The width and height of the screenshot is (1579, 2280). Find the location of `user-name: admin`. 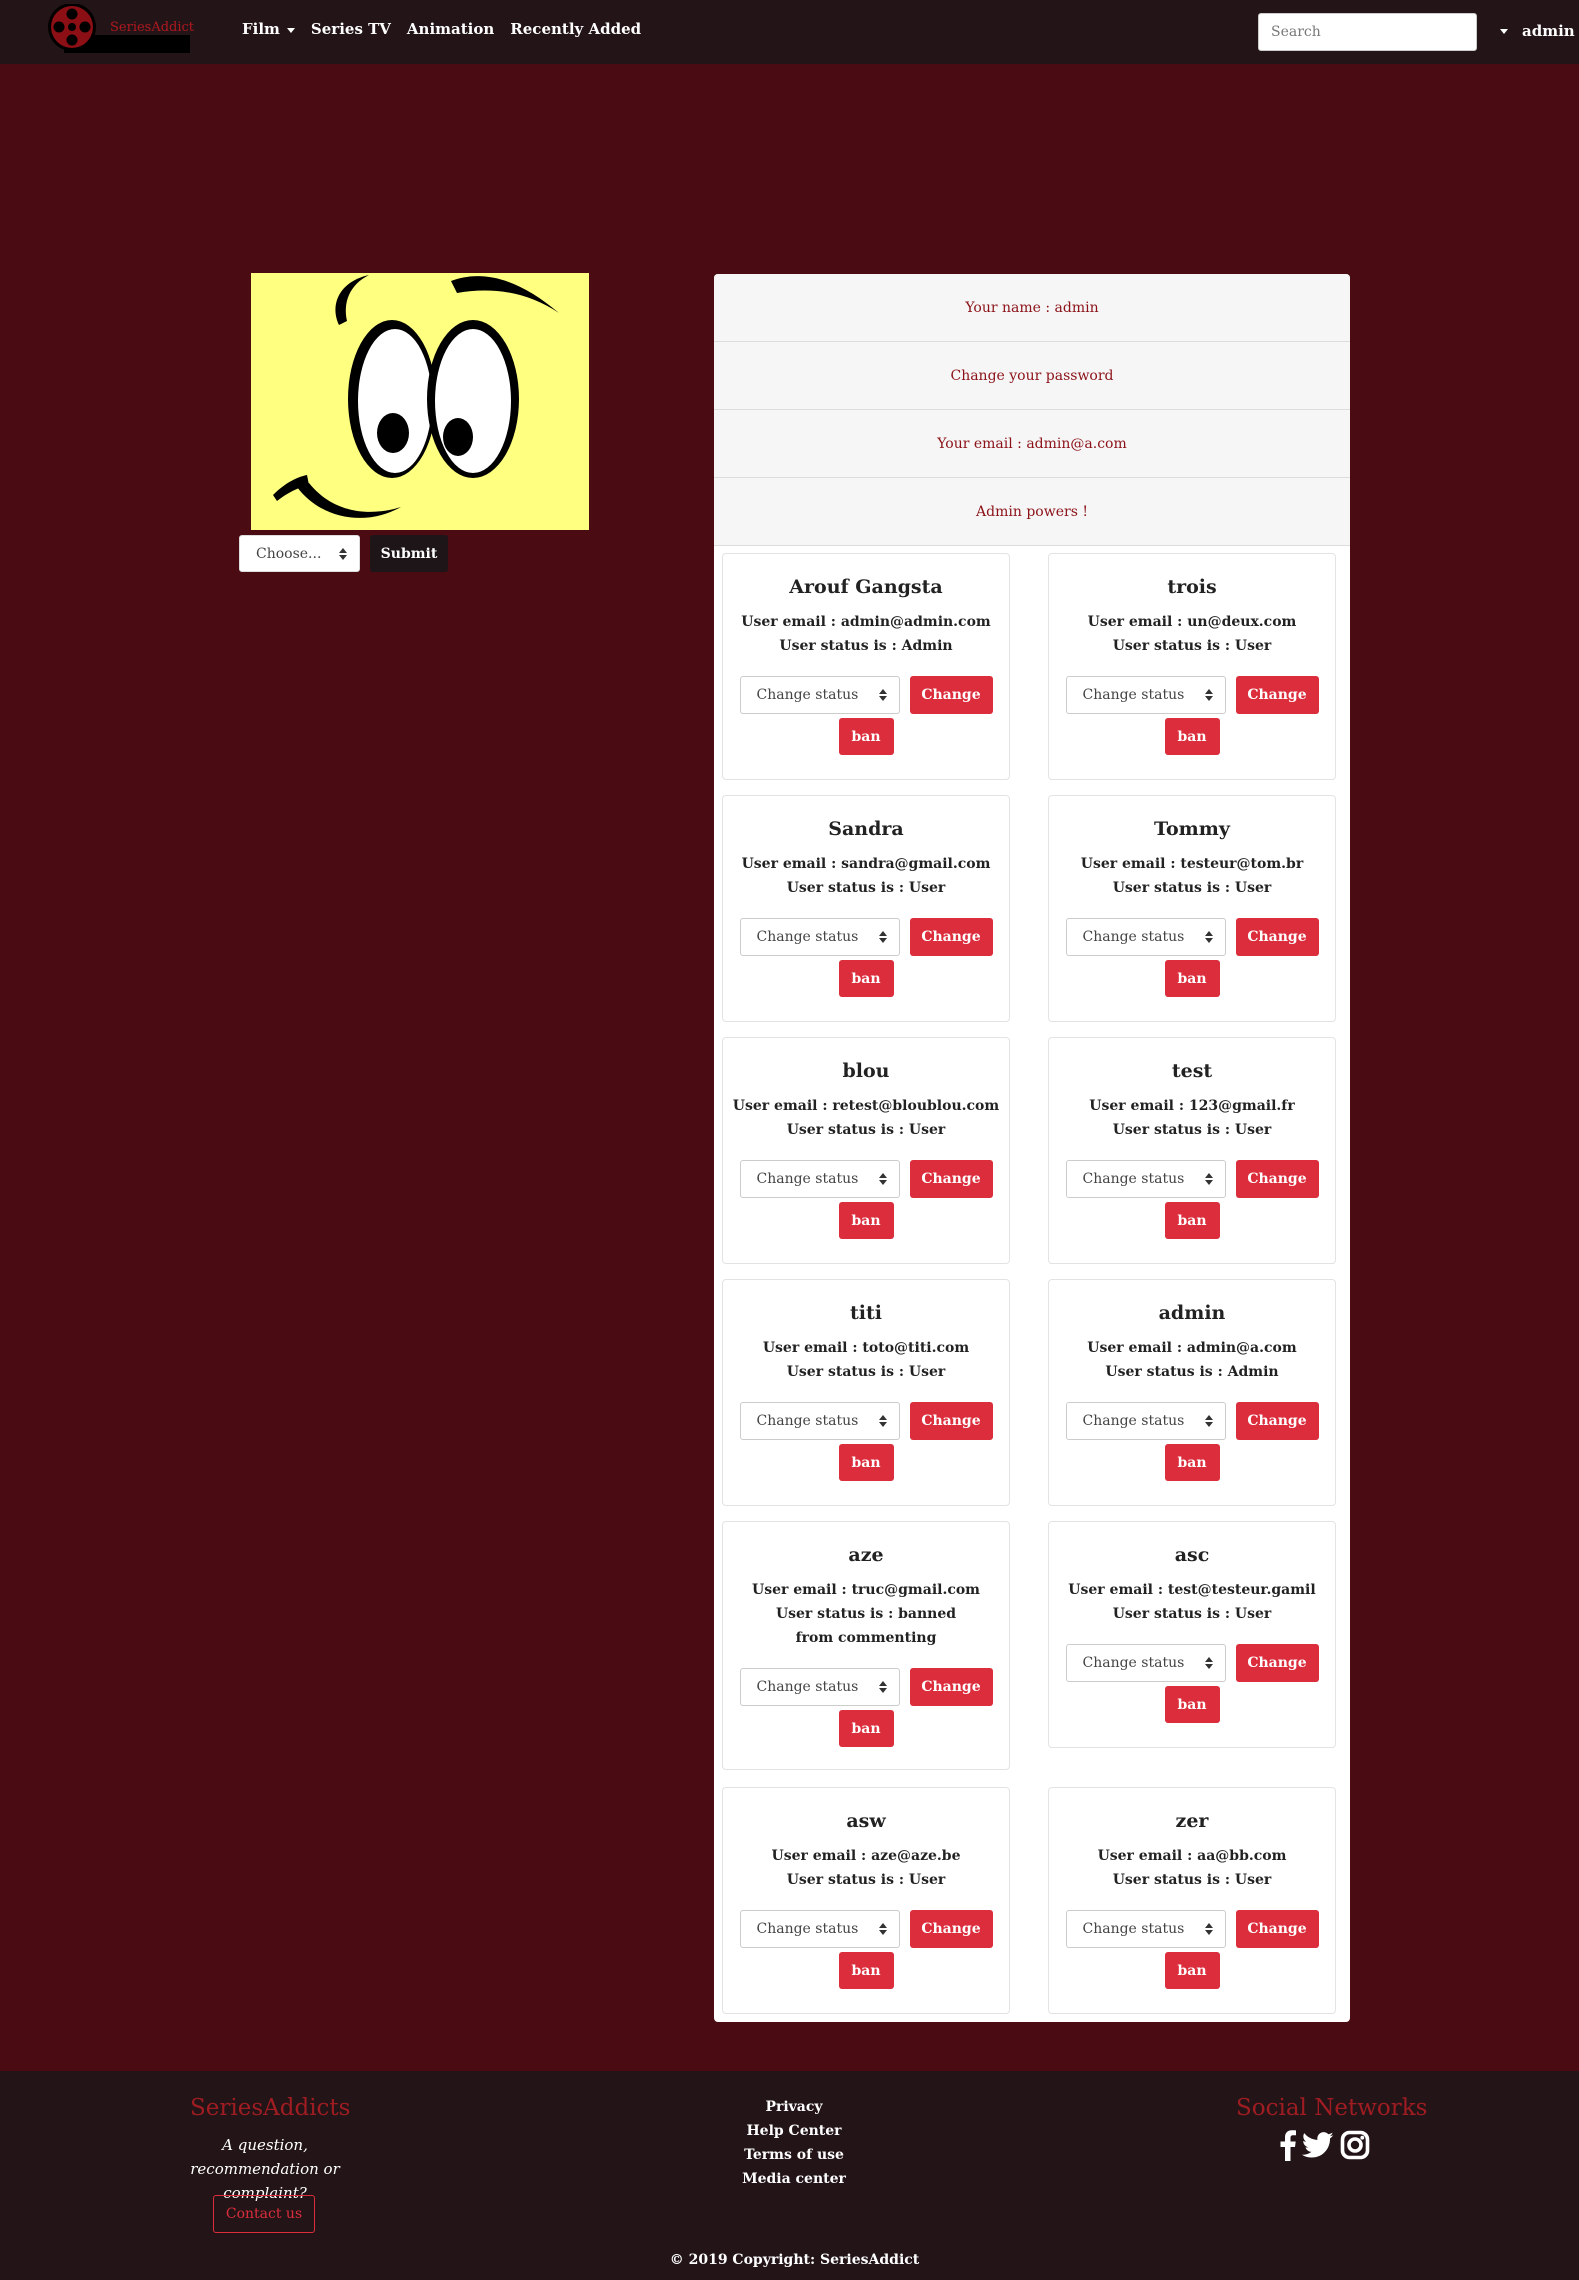

user-name: admin is located at coordinates (1192, 1313).